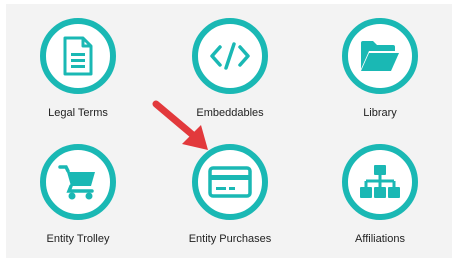 The image size is (458, 264). I want to click on document-icon, so click(78, 56).